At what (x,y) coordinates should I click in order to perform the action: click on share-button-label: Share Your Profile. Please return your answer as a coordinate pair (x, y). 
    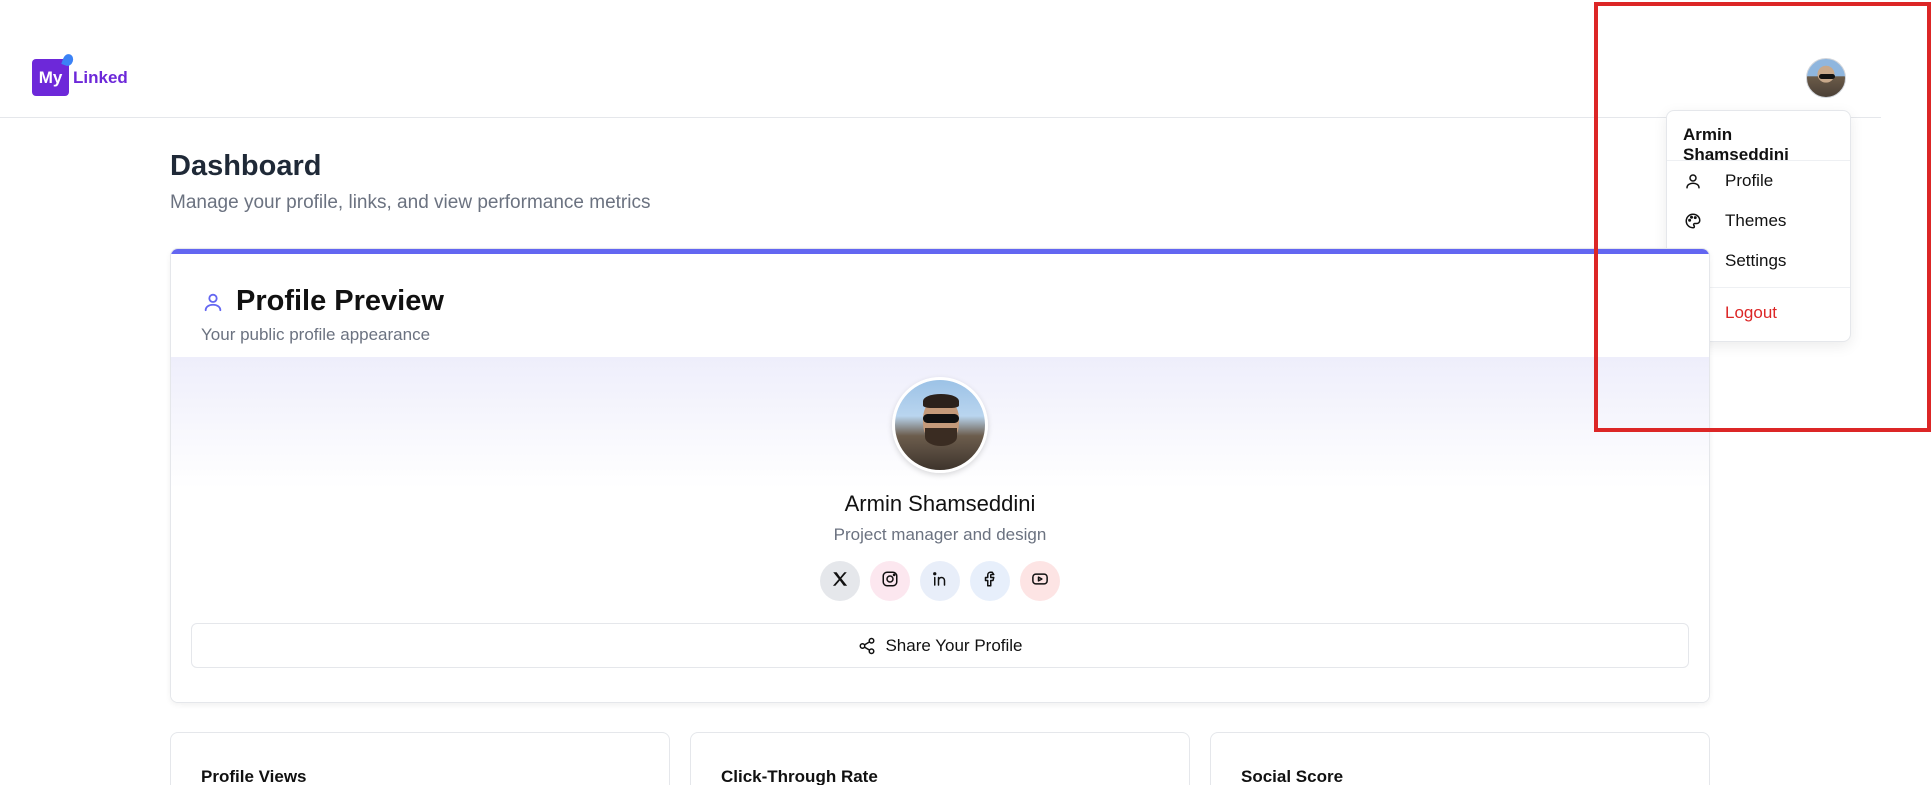
    Looking at the image, I should click on (954, 645).